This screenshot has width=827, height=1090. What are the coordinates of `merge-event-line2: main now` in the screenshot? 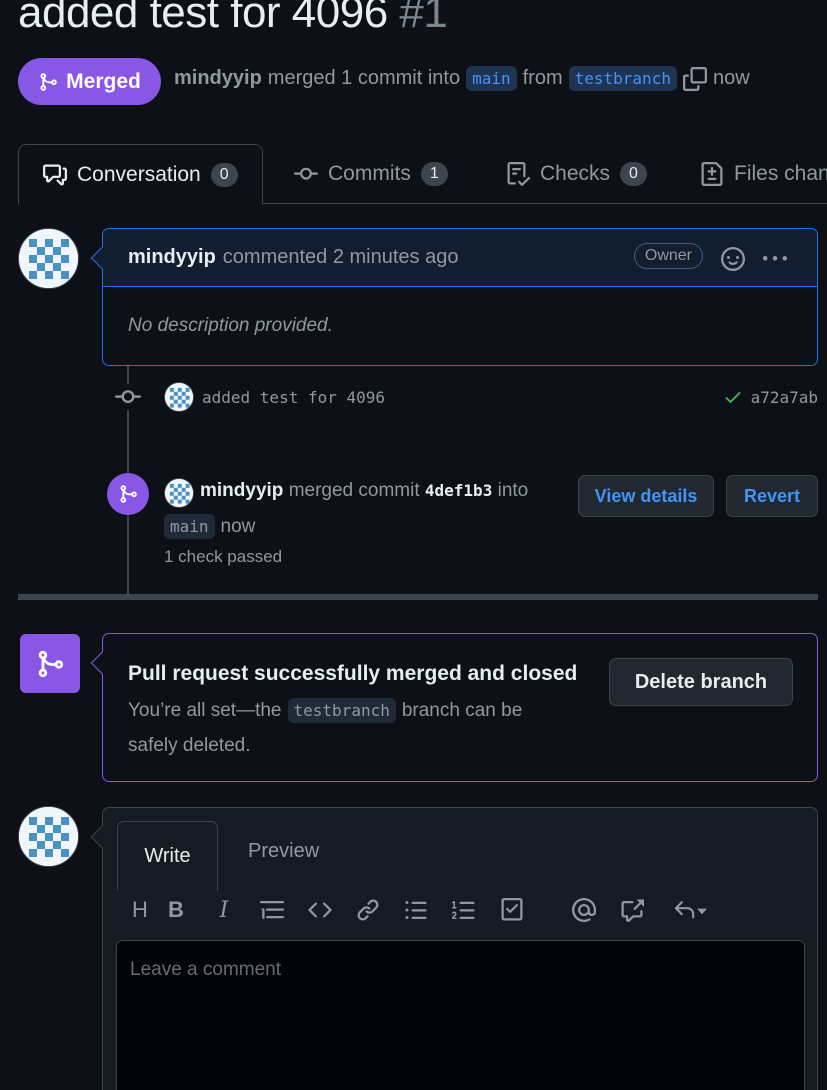 It's located at (209, 526).